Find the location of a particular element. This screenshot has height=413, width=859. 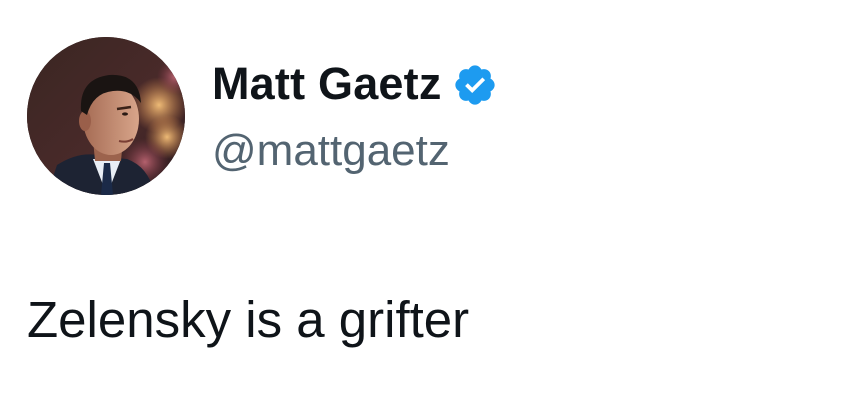

author-name-row: Matt Gaetz is located at coordinates (355, 84).